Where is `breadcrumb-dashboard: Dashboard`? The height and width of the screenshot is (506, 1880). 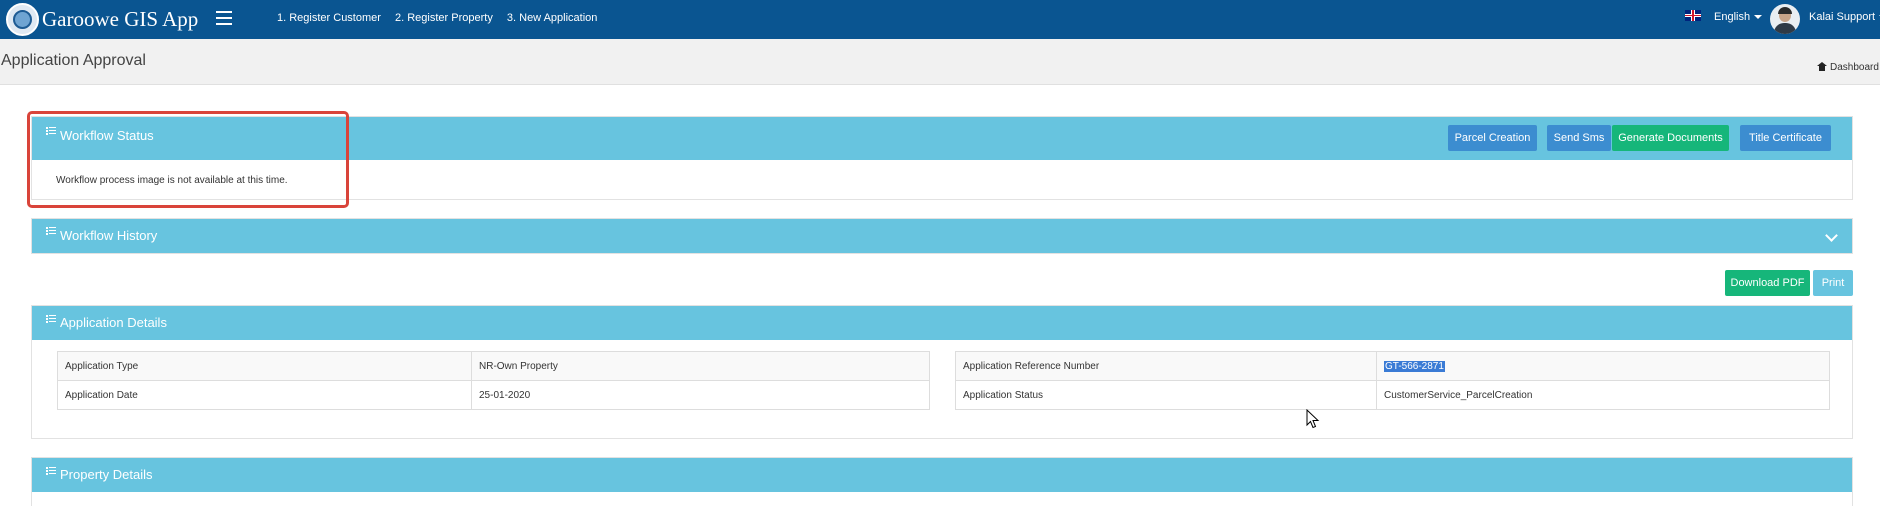
breadcrumb-dashboard: Dashboard is located at coordinates (1854, 67).